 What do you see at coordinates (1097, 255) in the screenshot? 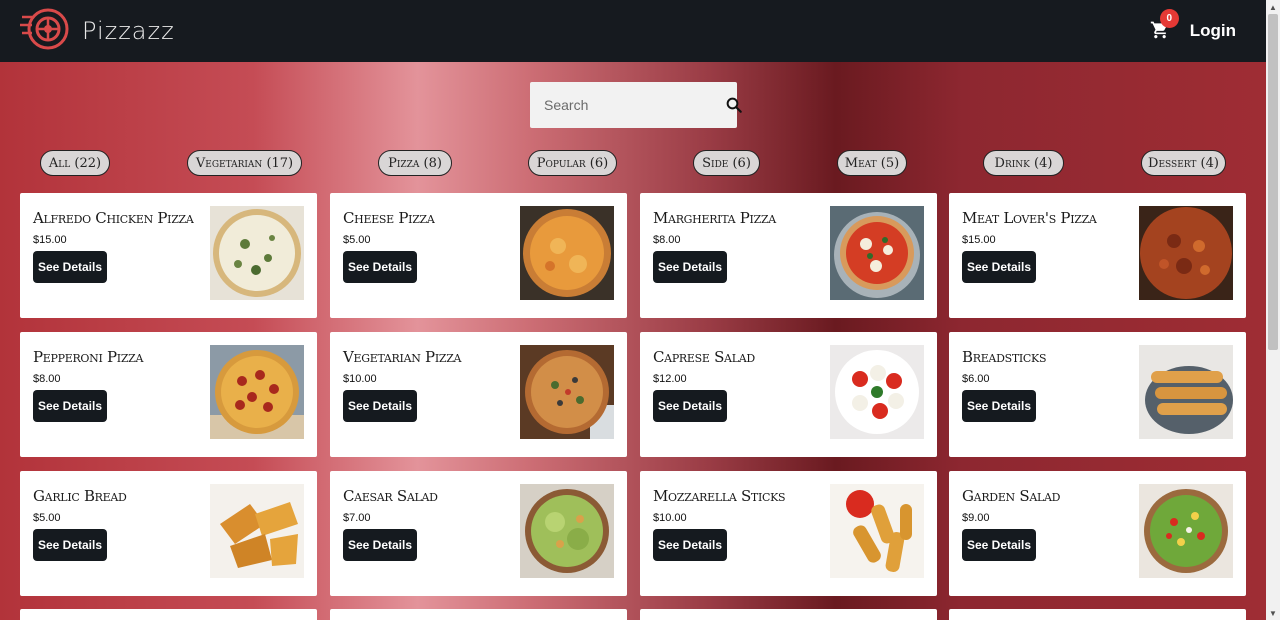
I see `product-card: Meat Lover's Pizza $15.00 See Details` at bounding box center [1097, 255].